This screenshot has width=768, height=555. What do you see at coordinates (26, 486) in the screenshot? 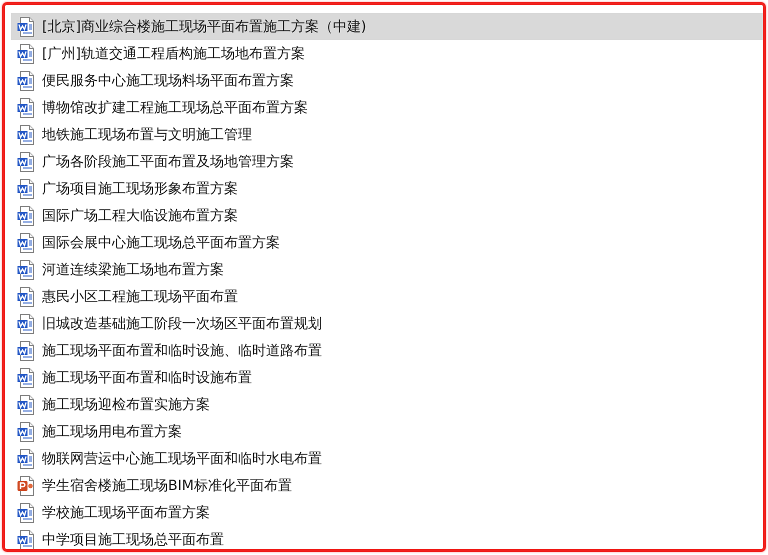
I see `presentation-document-icon` at bounding box center [26, 486].